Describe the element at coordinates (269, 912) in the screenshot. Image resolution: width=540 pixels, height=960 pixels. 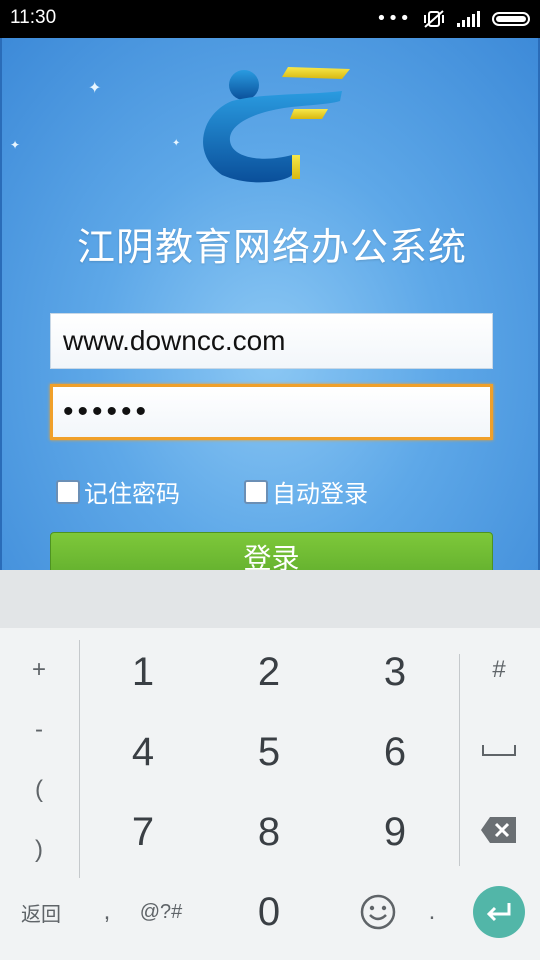
I see `digit-0-key: 0` at that location.